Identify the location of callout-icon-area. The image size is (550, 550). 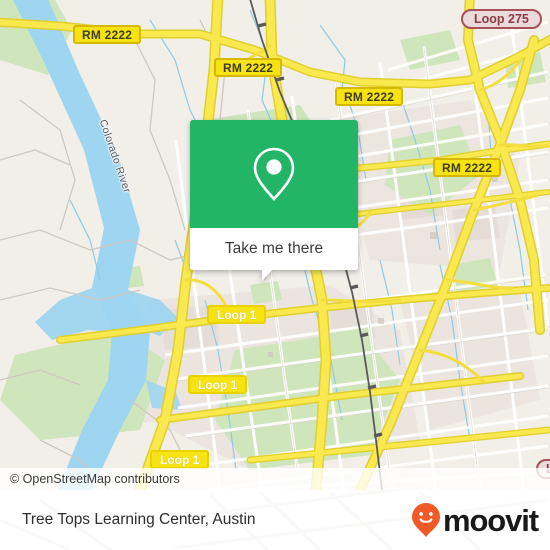
(274, 174).